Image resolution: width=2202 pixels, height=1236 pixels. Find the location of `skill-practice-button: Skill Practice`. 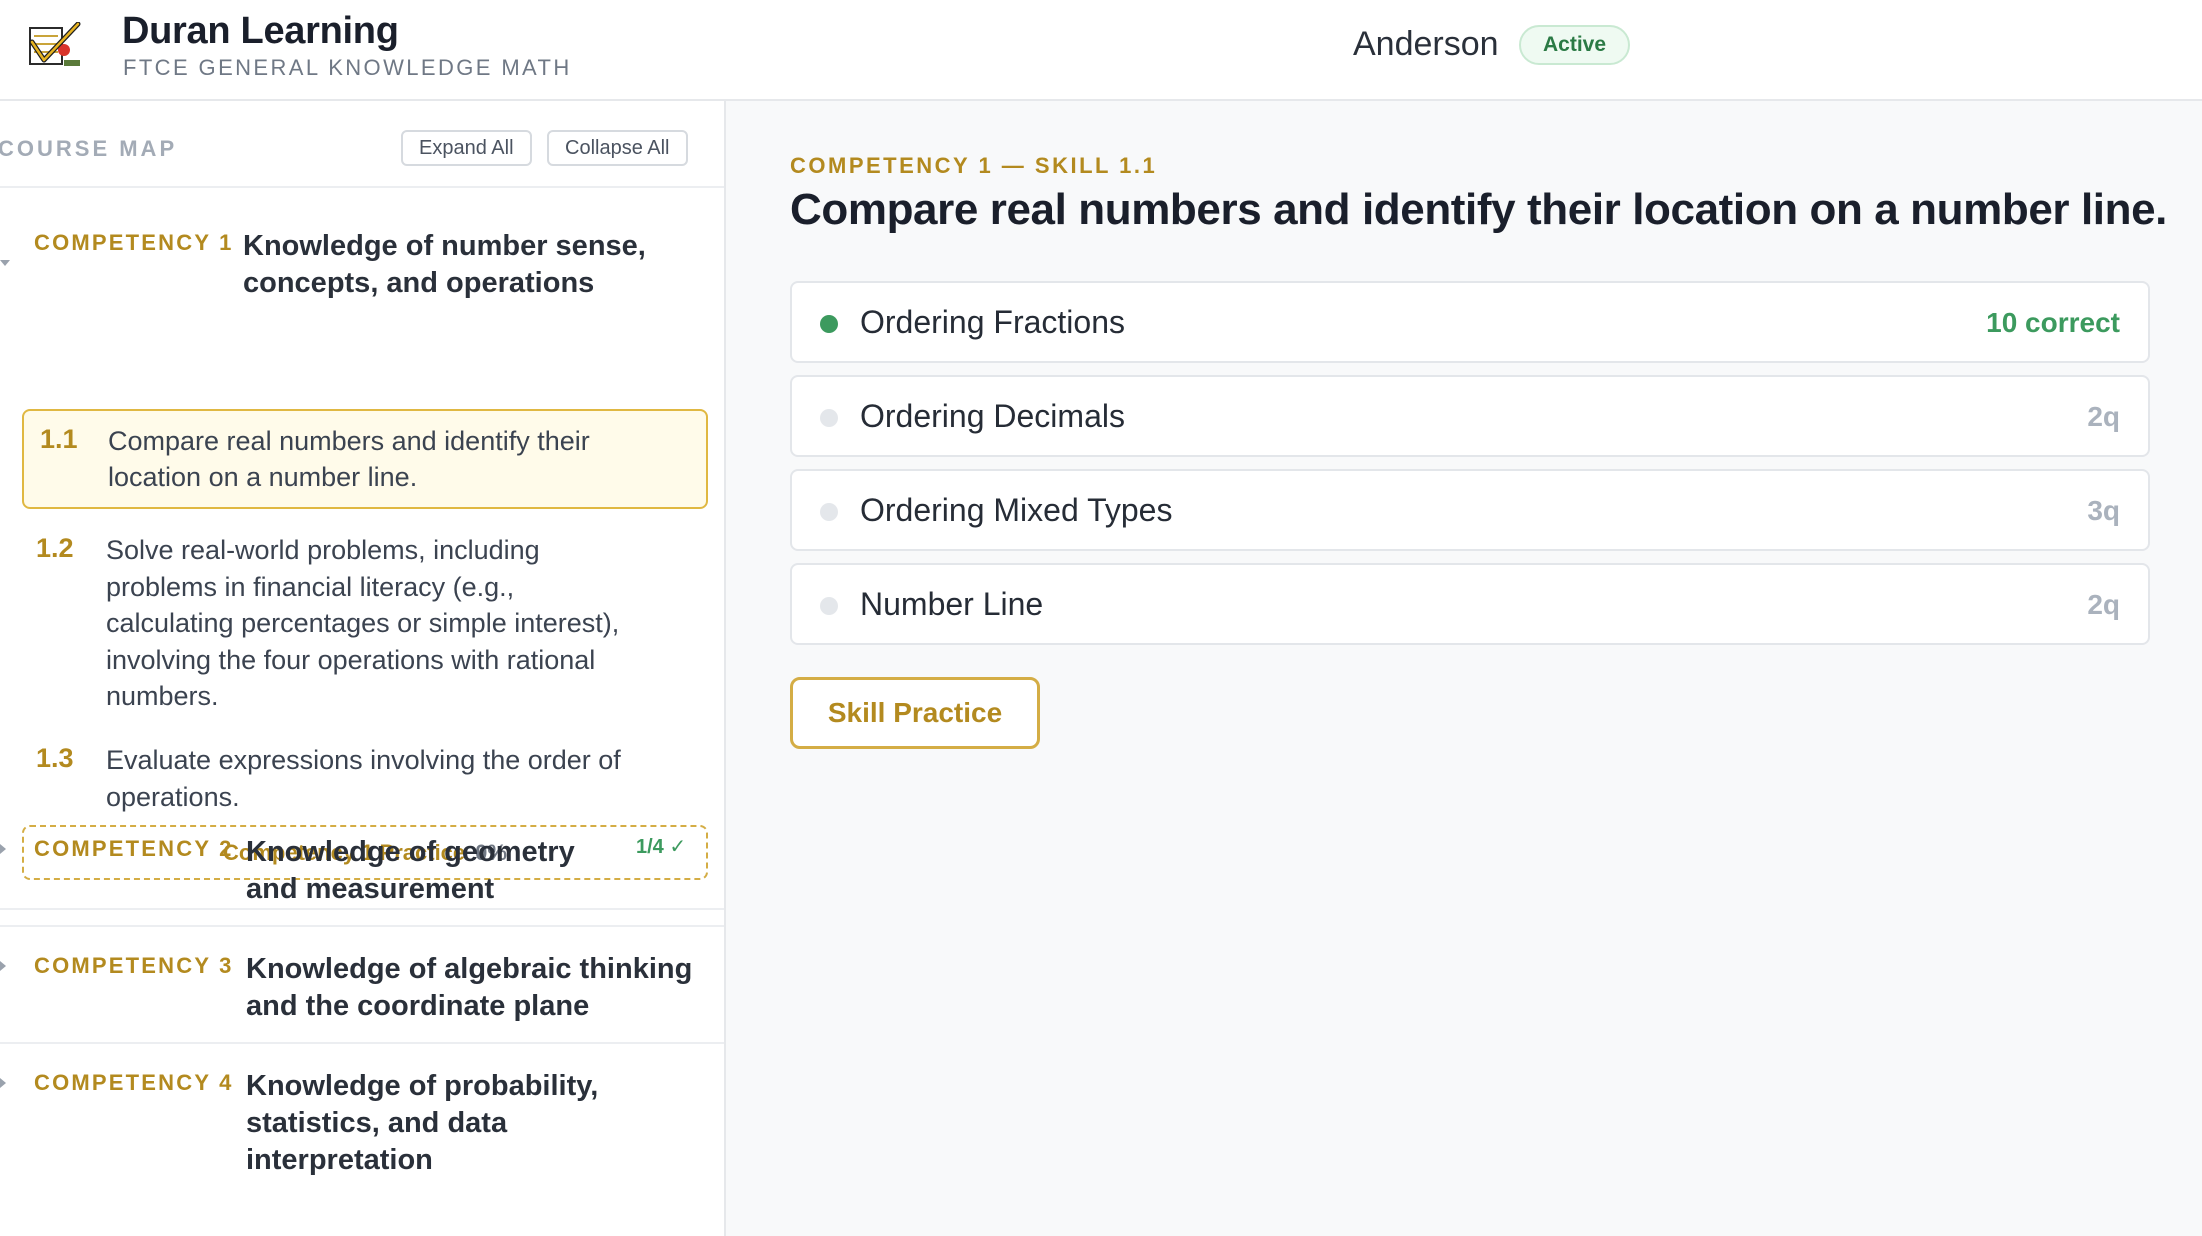

skill-practice-button: Skill Practice is located at coordinates (915, 713).